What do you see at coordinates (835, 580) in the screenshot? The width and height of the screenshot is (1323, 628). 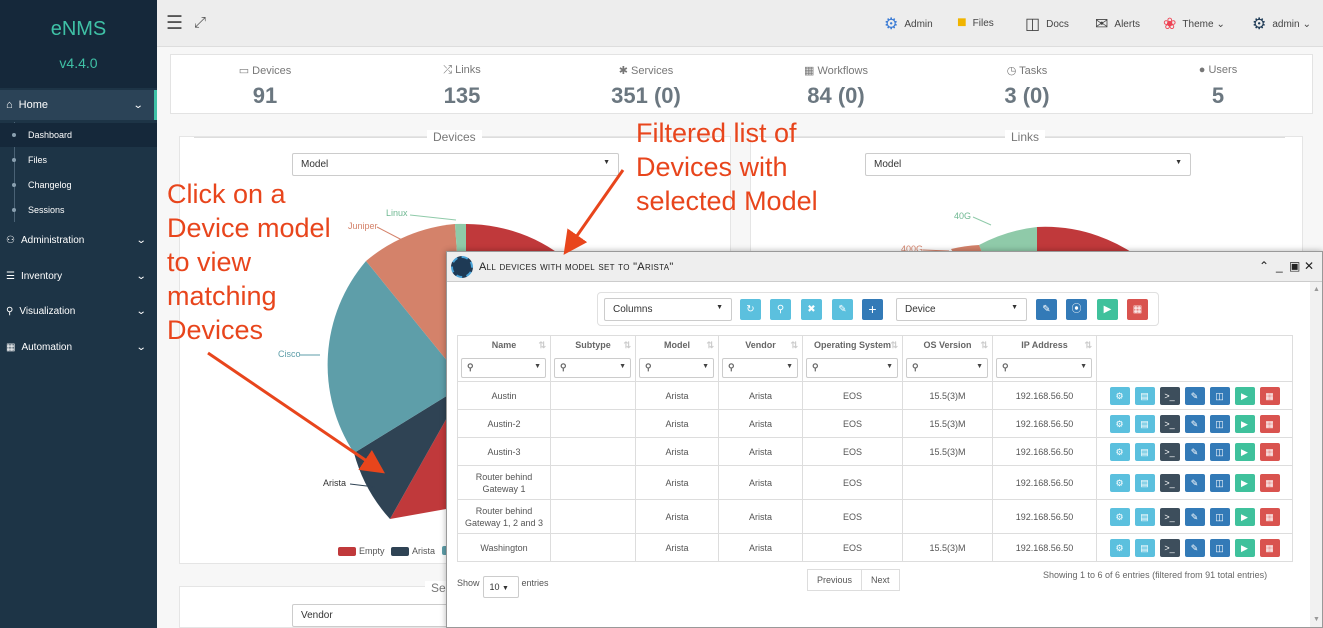 I see `previous-button: Previous` at bounding box center [835, 580].